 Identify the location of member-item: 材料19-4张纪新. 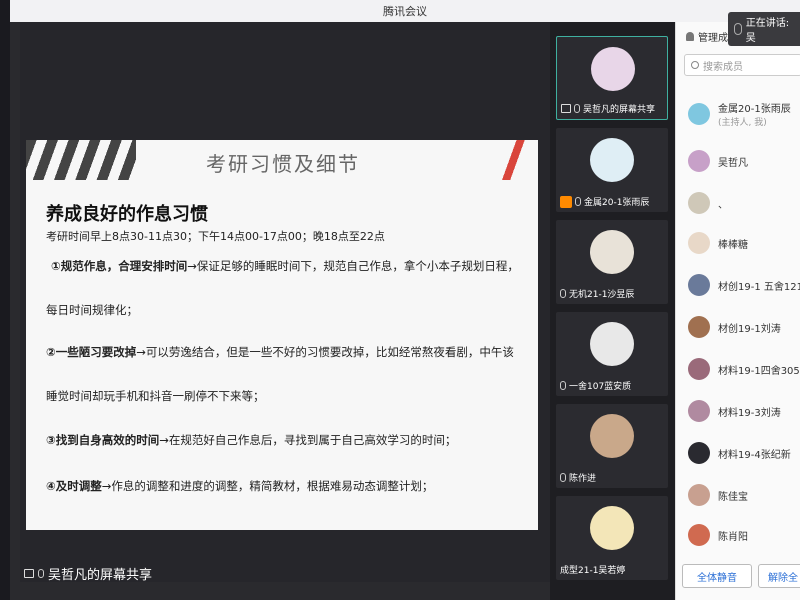
(739, 453).